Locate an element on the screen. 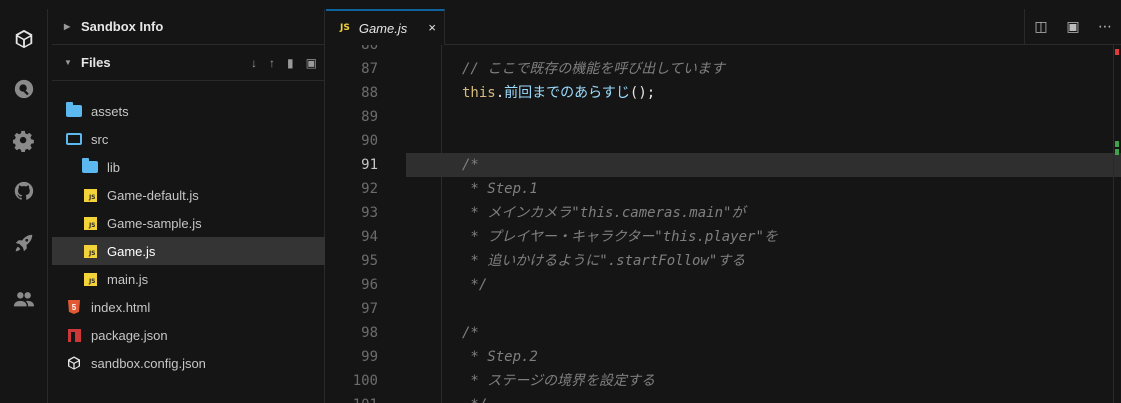 The height and width of the screenshot is (403, 1121). code-line: 92 * Step.1 is located at coordinates (723, 189).